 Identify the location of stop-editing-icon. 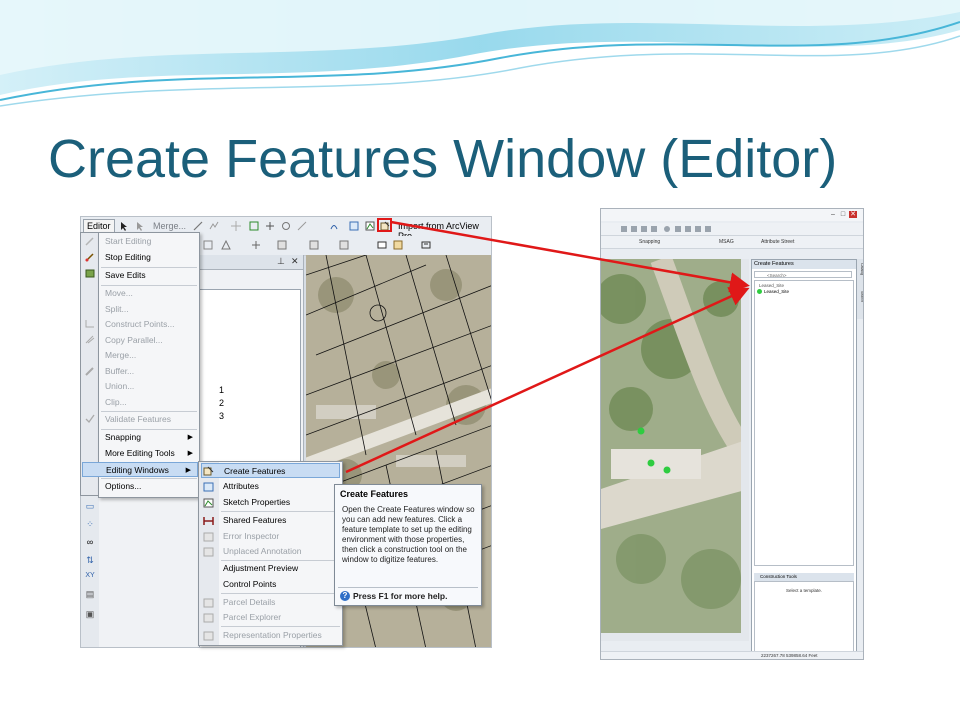
(89, 257).